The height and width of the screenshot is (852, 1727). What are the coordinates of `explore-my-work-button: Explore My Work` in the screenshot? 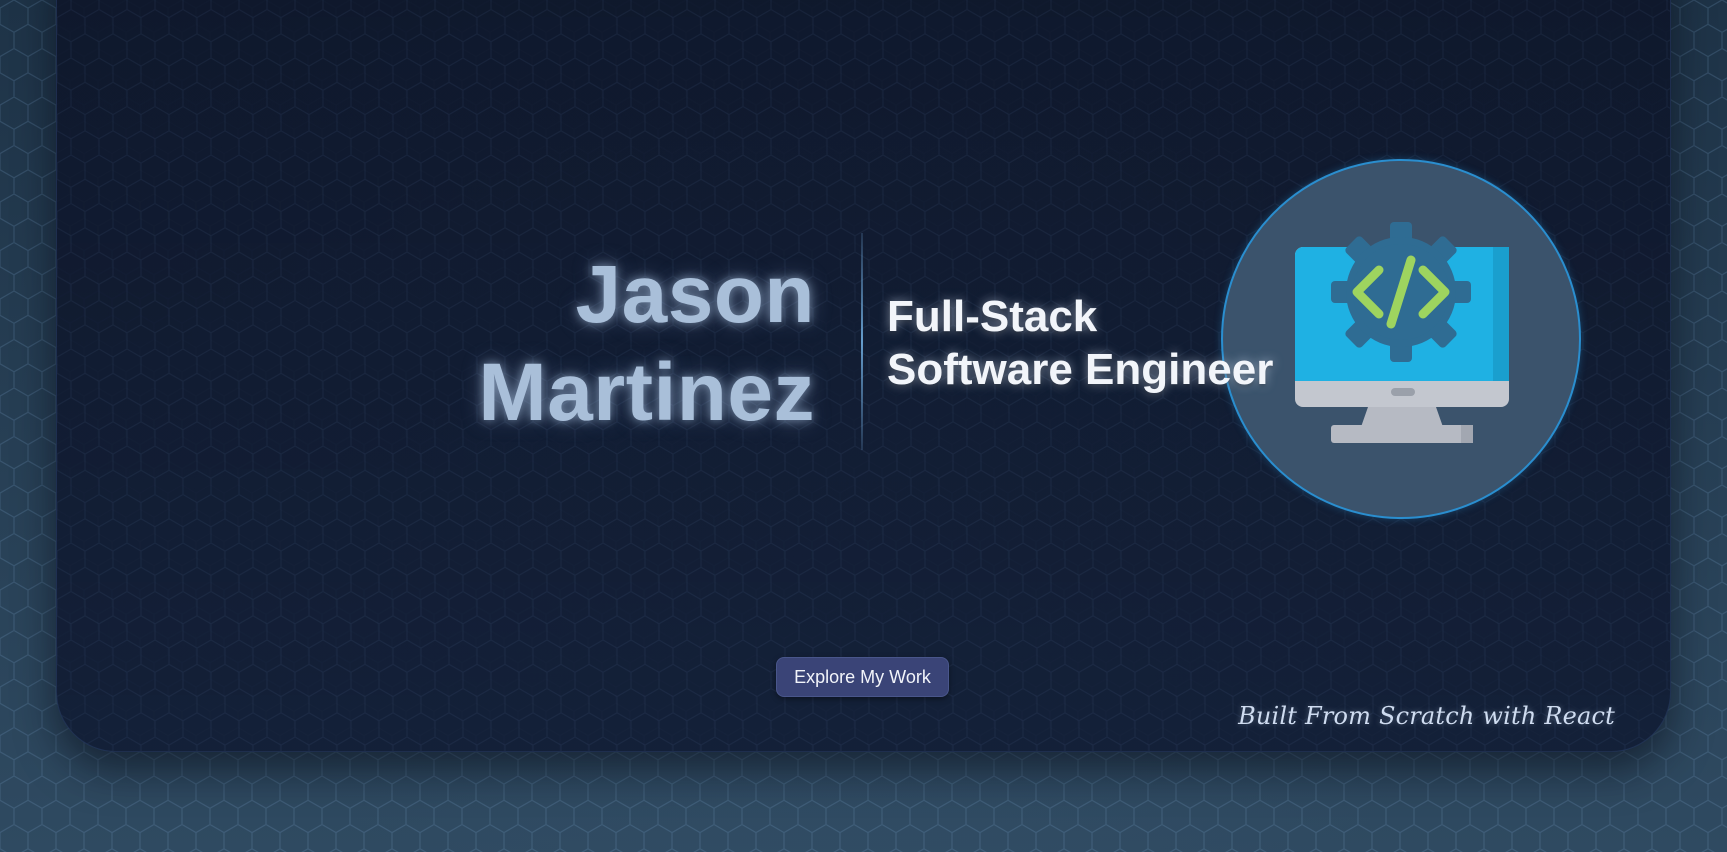 It's located at (862, 677).